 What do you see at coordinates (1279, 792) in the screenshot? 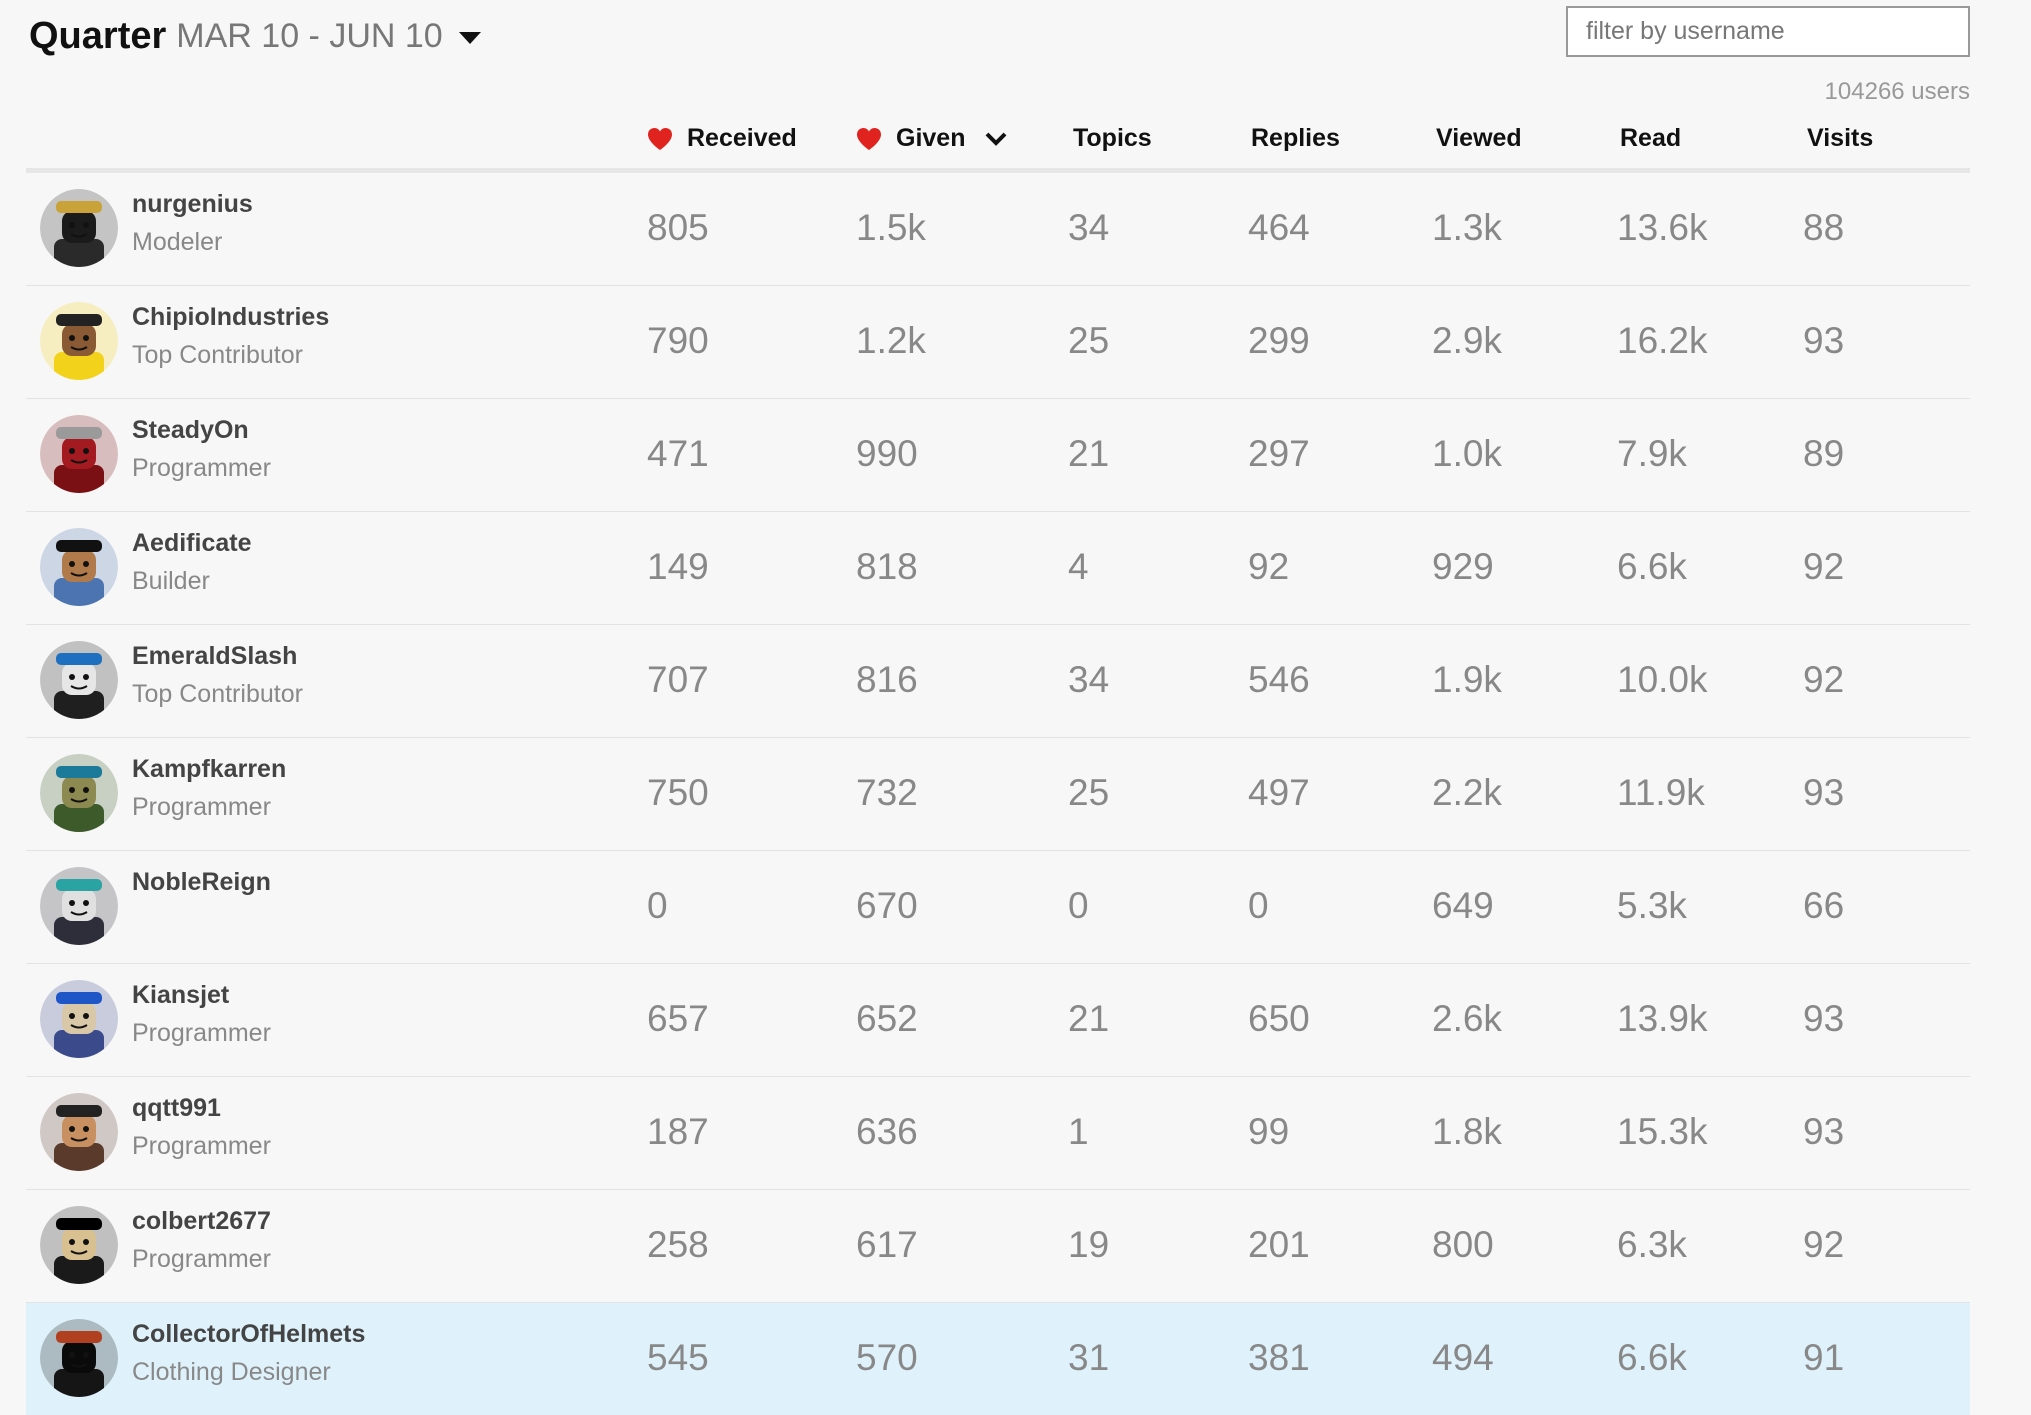
I see `cell-replies: 497` at bounding box center [1279, 792].